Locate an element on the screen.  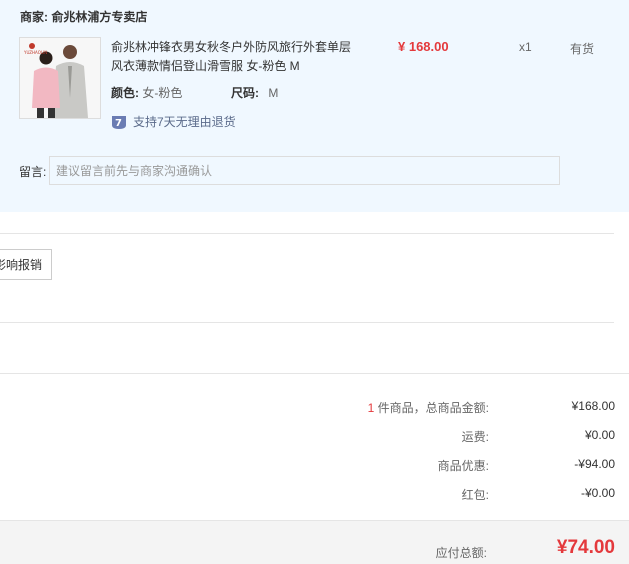
thumb-brand-text: YUZHAOLIN is located at coordinates (35, 52).